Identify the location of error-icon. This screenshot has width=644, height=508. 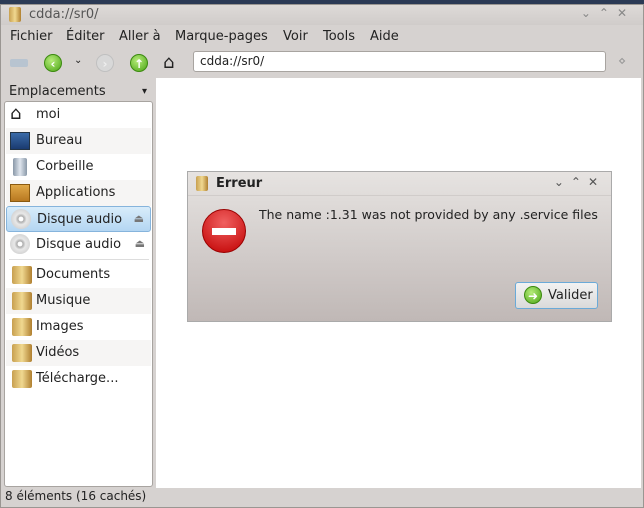
(224, 231).